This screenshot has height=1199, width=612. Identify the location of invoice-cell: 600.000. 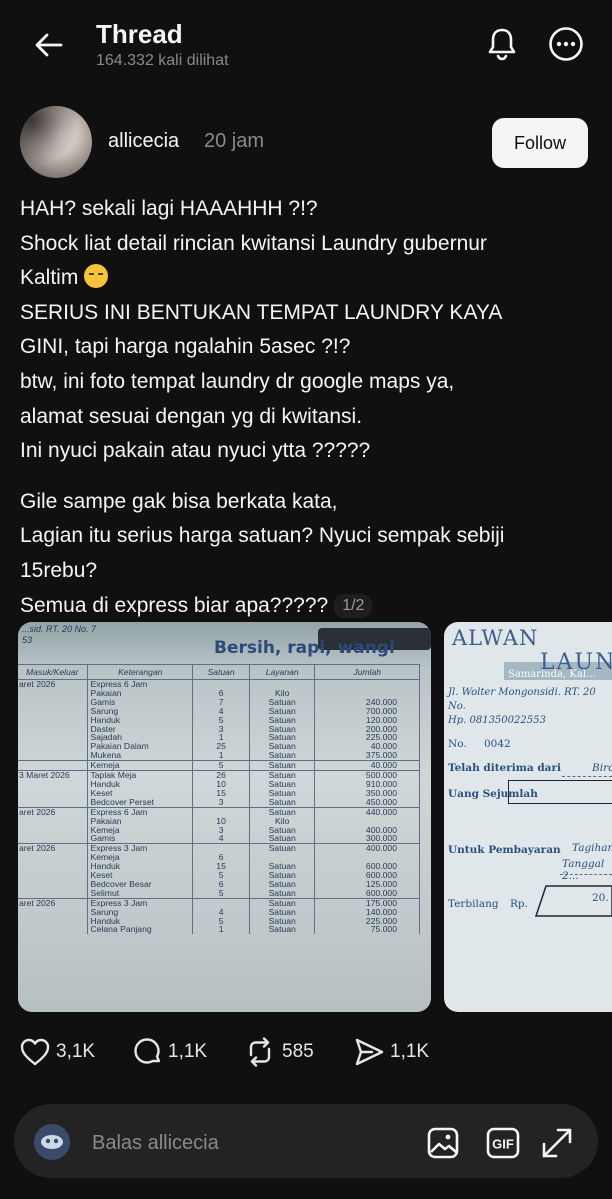
(367, 893).